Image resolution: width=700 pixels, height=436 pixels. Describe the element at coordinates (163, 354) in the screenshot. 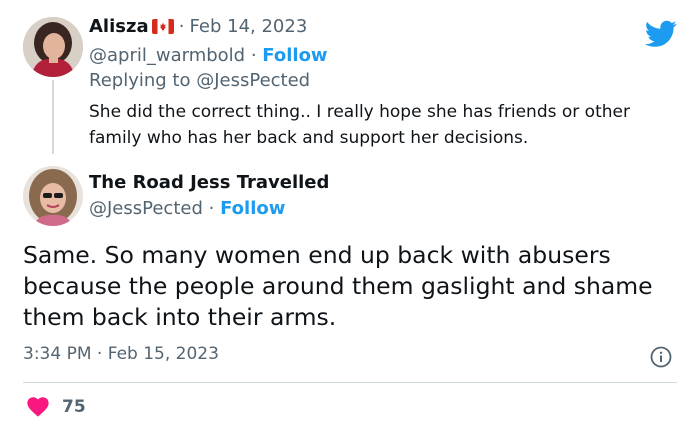

I see `tweet-date: Feb 15, 2023` at that location.